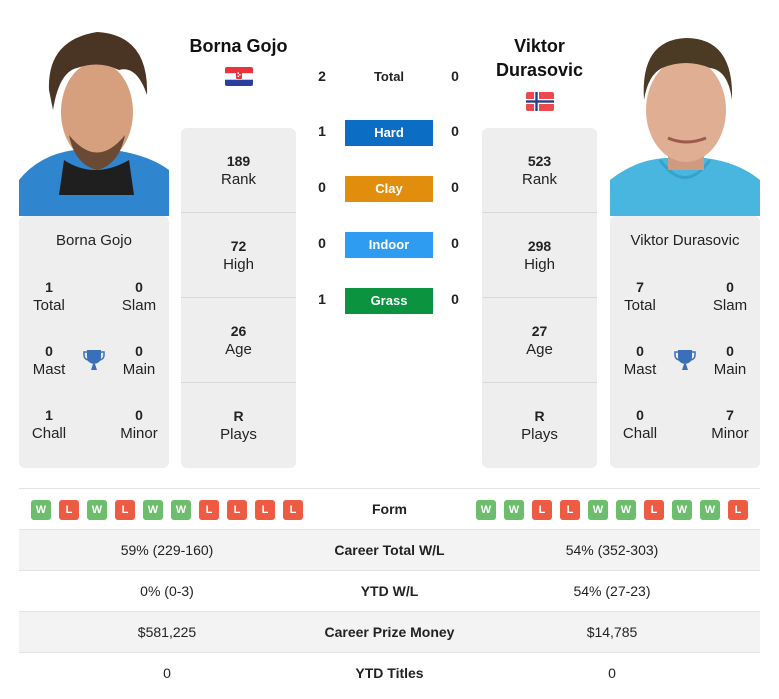 The width and height of the screenshot is (779, 699). I want to click on prize-money-label: Career Prize Money, so click(389, 632).